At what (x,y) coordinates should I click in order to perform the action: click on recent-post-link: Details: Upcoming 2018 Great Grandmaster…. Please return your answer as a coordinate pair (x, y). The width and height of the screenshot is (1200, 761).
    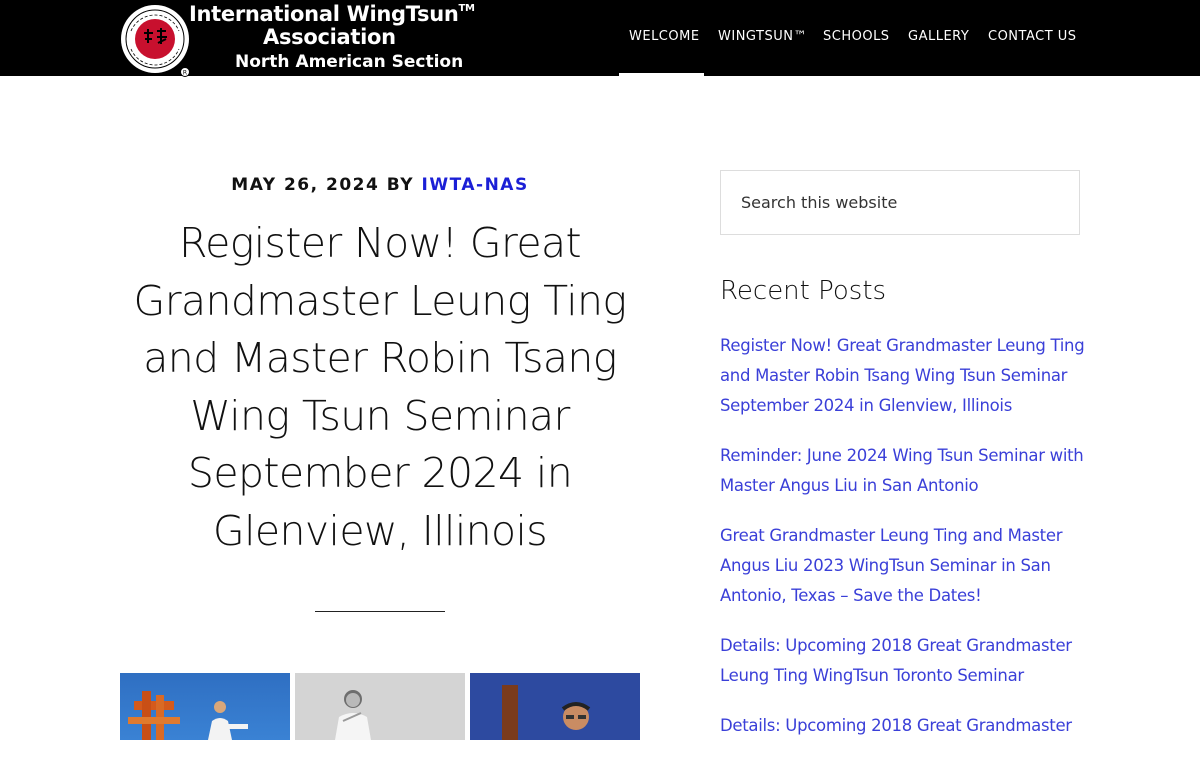
    Looking at the image, I should click on (896, 660).